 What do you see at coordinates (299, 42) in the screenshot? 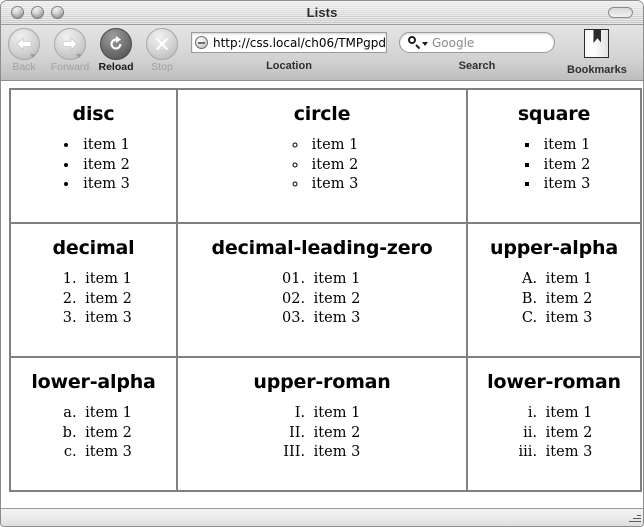
I see `location-url-text: http://css.local/ch06/TMPgpd` at bounding box center [299, 42].